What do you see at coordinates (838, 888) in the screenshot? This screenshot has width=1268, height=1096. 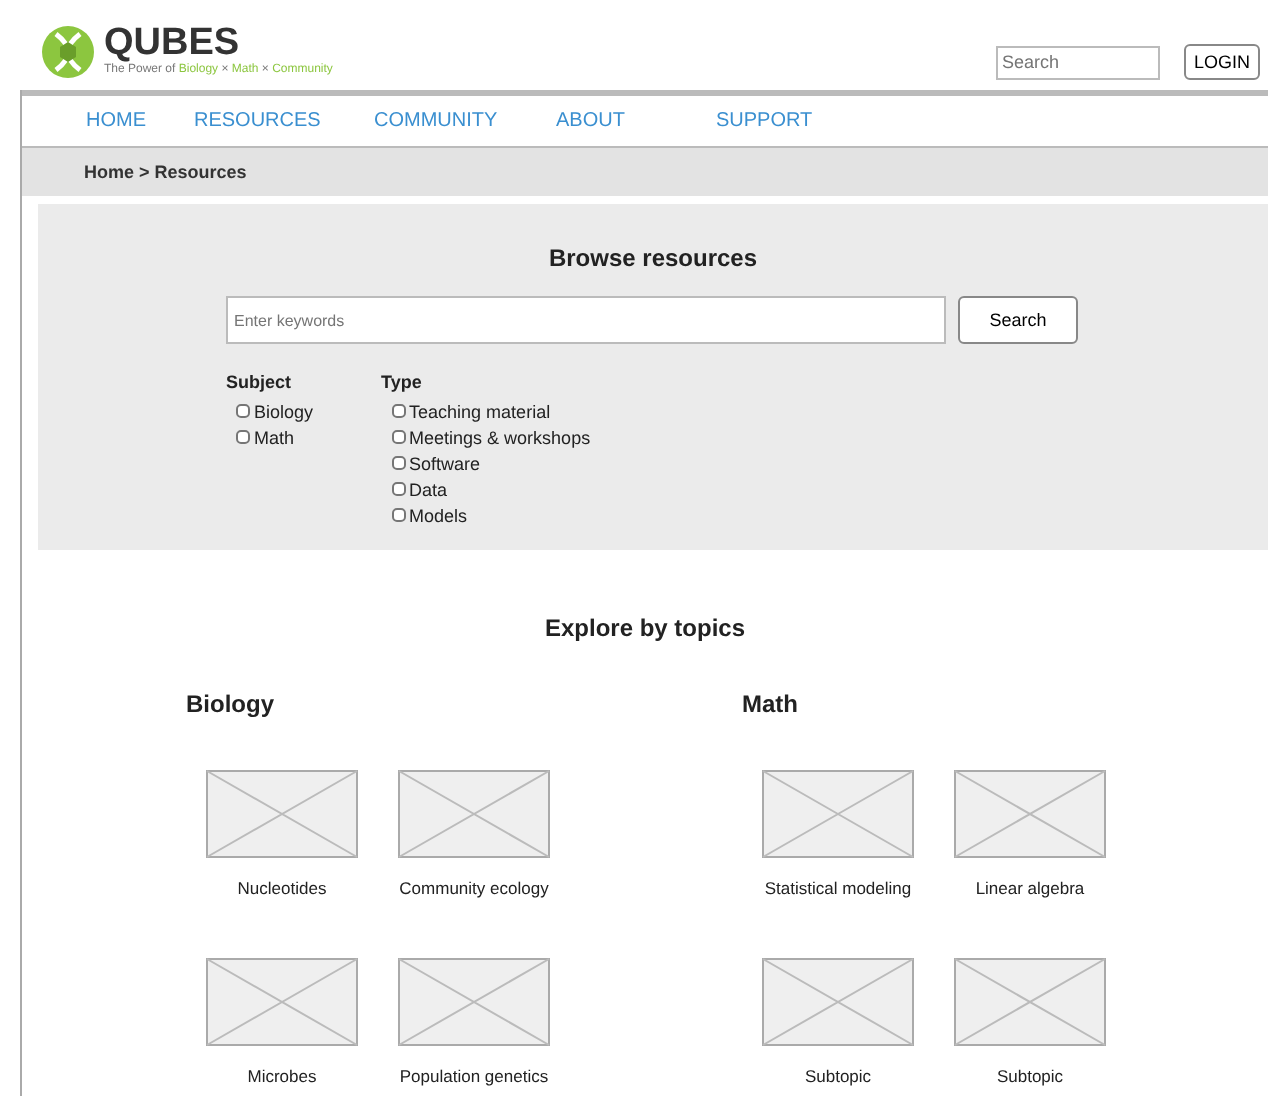 I see `topic-link: Statistical modeling` at bounding box center [838, 888].